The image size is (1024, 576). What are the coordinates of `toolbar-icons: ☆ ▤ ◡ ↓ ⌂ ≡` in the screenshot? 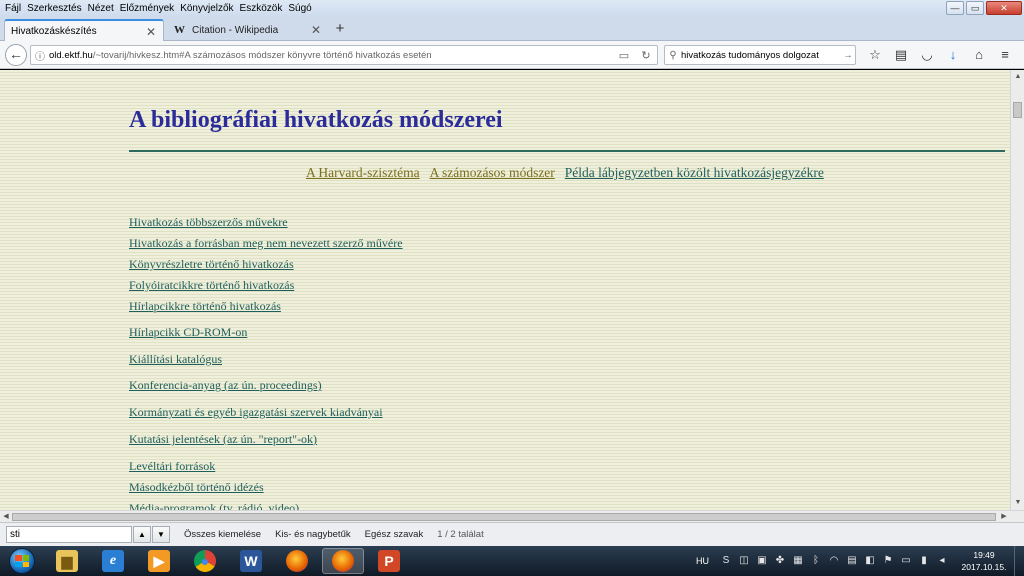 It's located at (940, 55).